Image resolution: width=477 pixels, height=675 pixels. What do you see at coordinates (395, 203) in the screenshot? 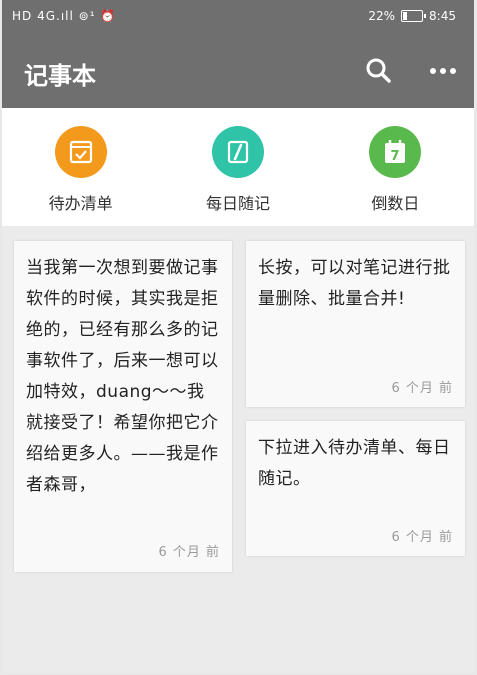
I see `quick-label-countdown: 倒数日` at bounding box center [395, 203].